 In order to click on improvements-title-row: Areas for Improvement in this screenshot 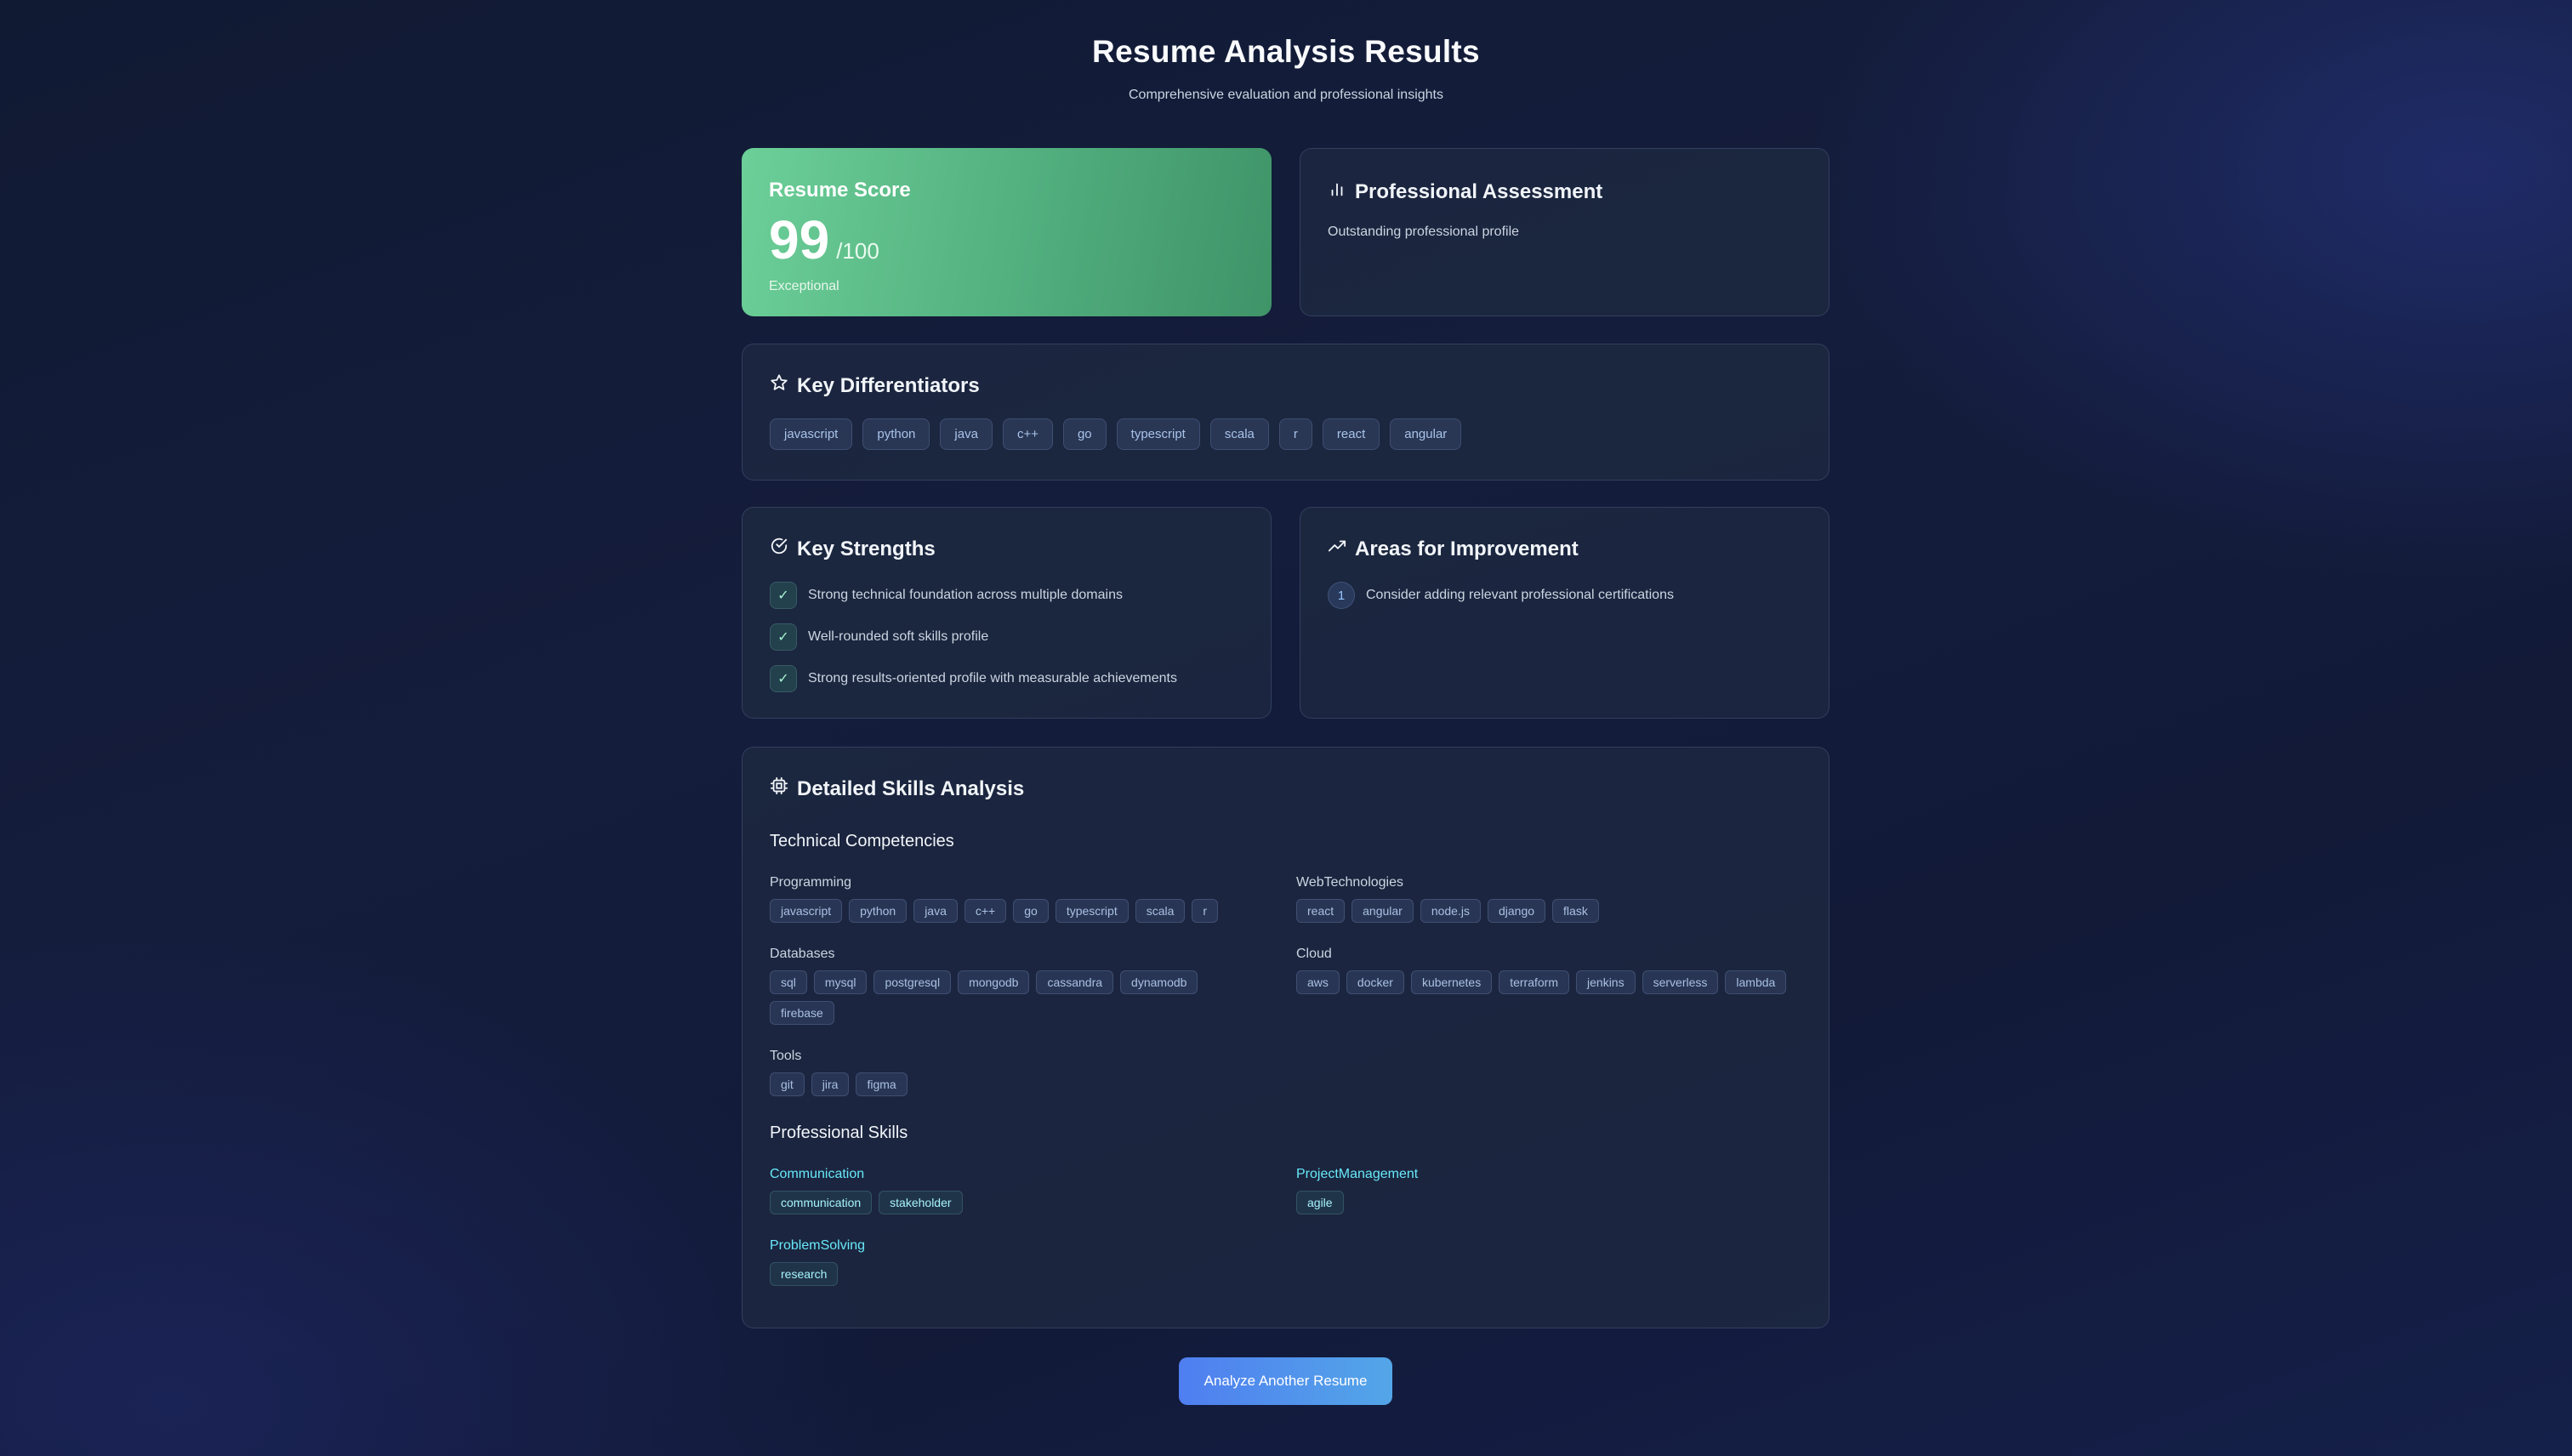, I will do `click(1565, 549)`.